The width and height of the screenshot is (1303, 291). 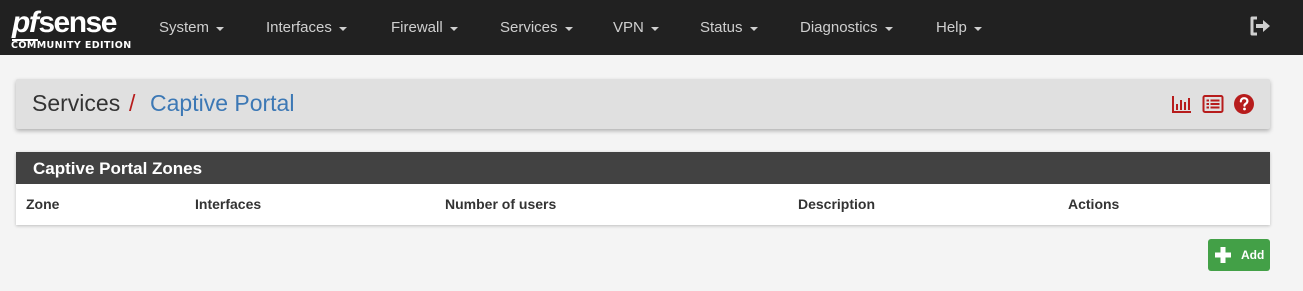 I want to click on nav-menu-services: Services, so click(x=536, y=27).